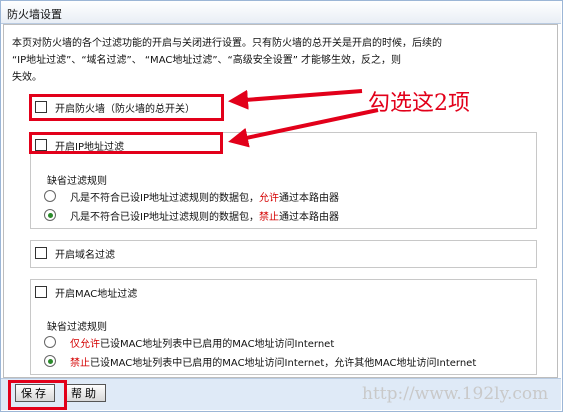 Image resolution: width=563 pixels, height=412 pixels. Describe the element at coordinates (295, 99) in the screenshot. I see `arrow-to-firewall` at that location.